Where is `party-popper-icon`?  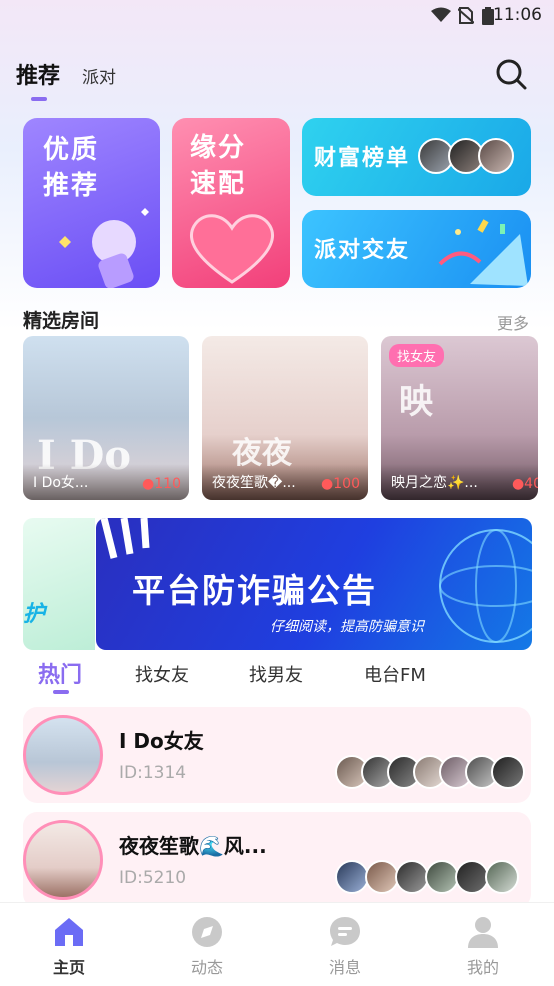
party-popper-icon is located at coordinates (483, 252).